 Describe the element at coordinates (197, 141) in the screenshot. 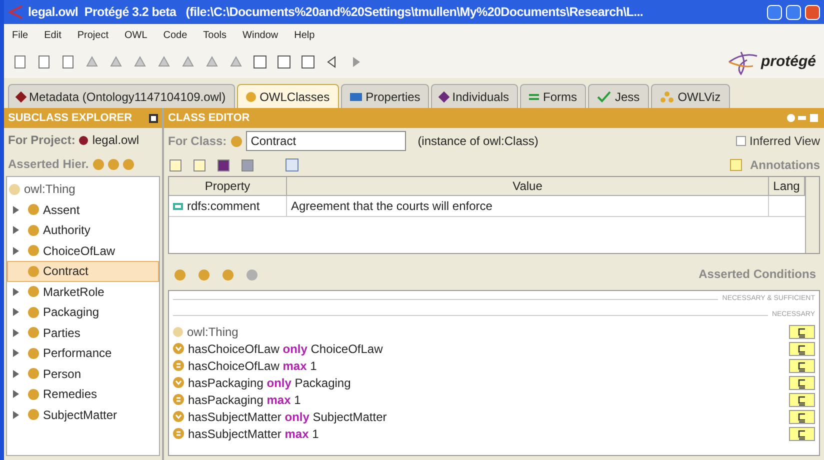

I see `class-label: For Class:` at that location.